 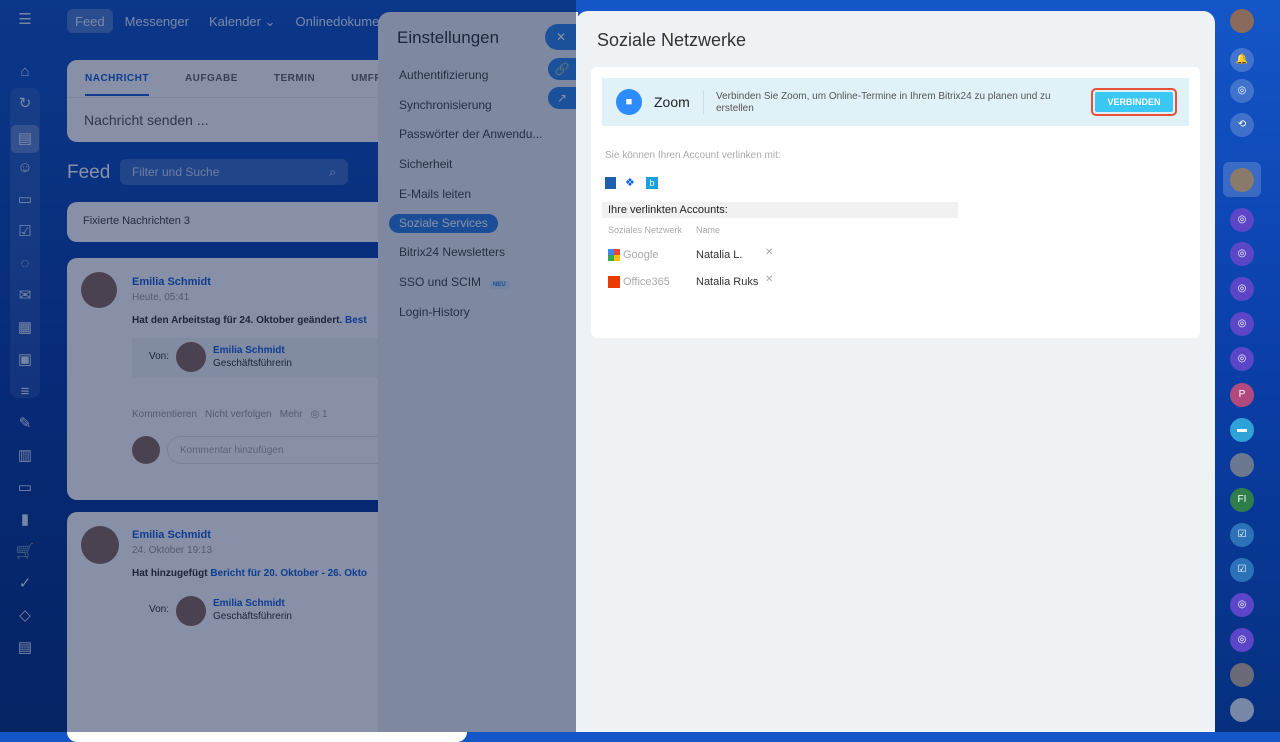 What do you see at coordinates (610, 183) in the screenshot?
I see `bitrix-icon` at bounding box center [610, 183].